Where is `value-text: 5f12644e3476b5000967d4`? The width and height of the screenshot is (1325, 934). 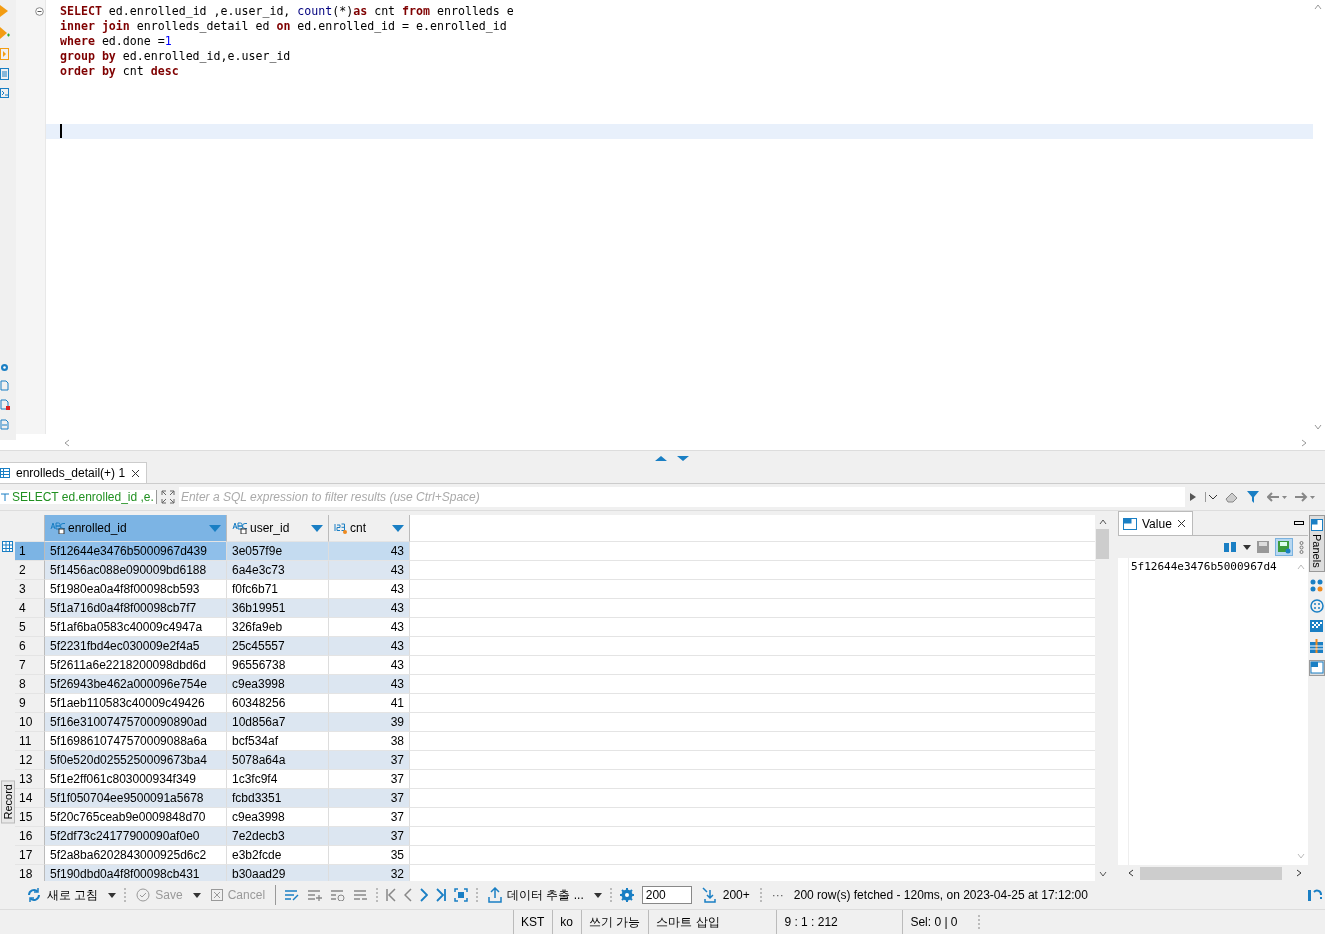
value-text: 5f12644e3476b5000967d4 is located at coordinates (1204, 567).